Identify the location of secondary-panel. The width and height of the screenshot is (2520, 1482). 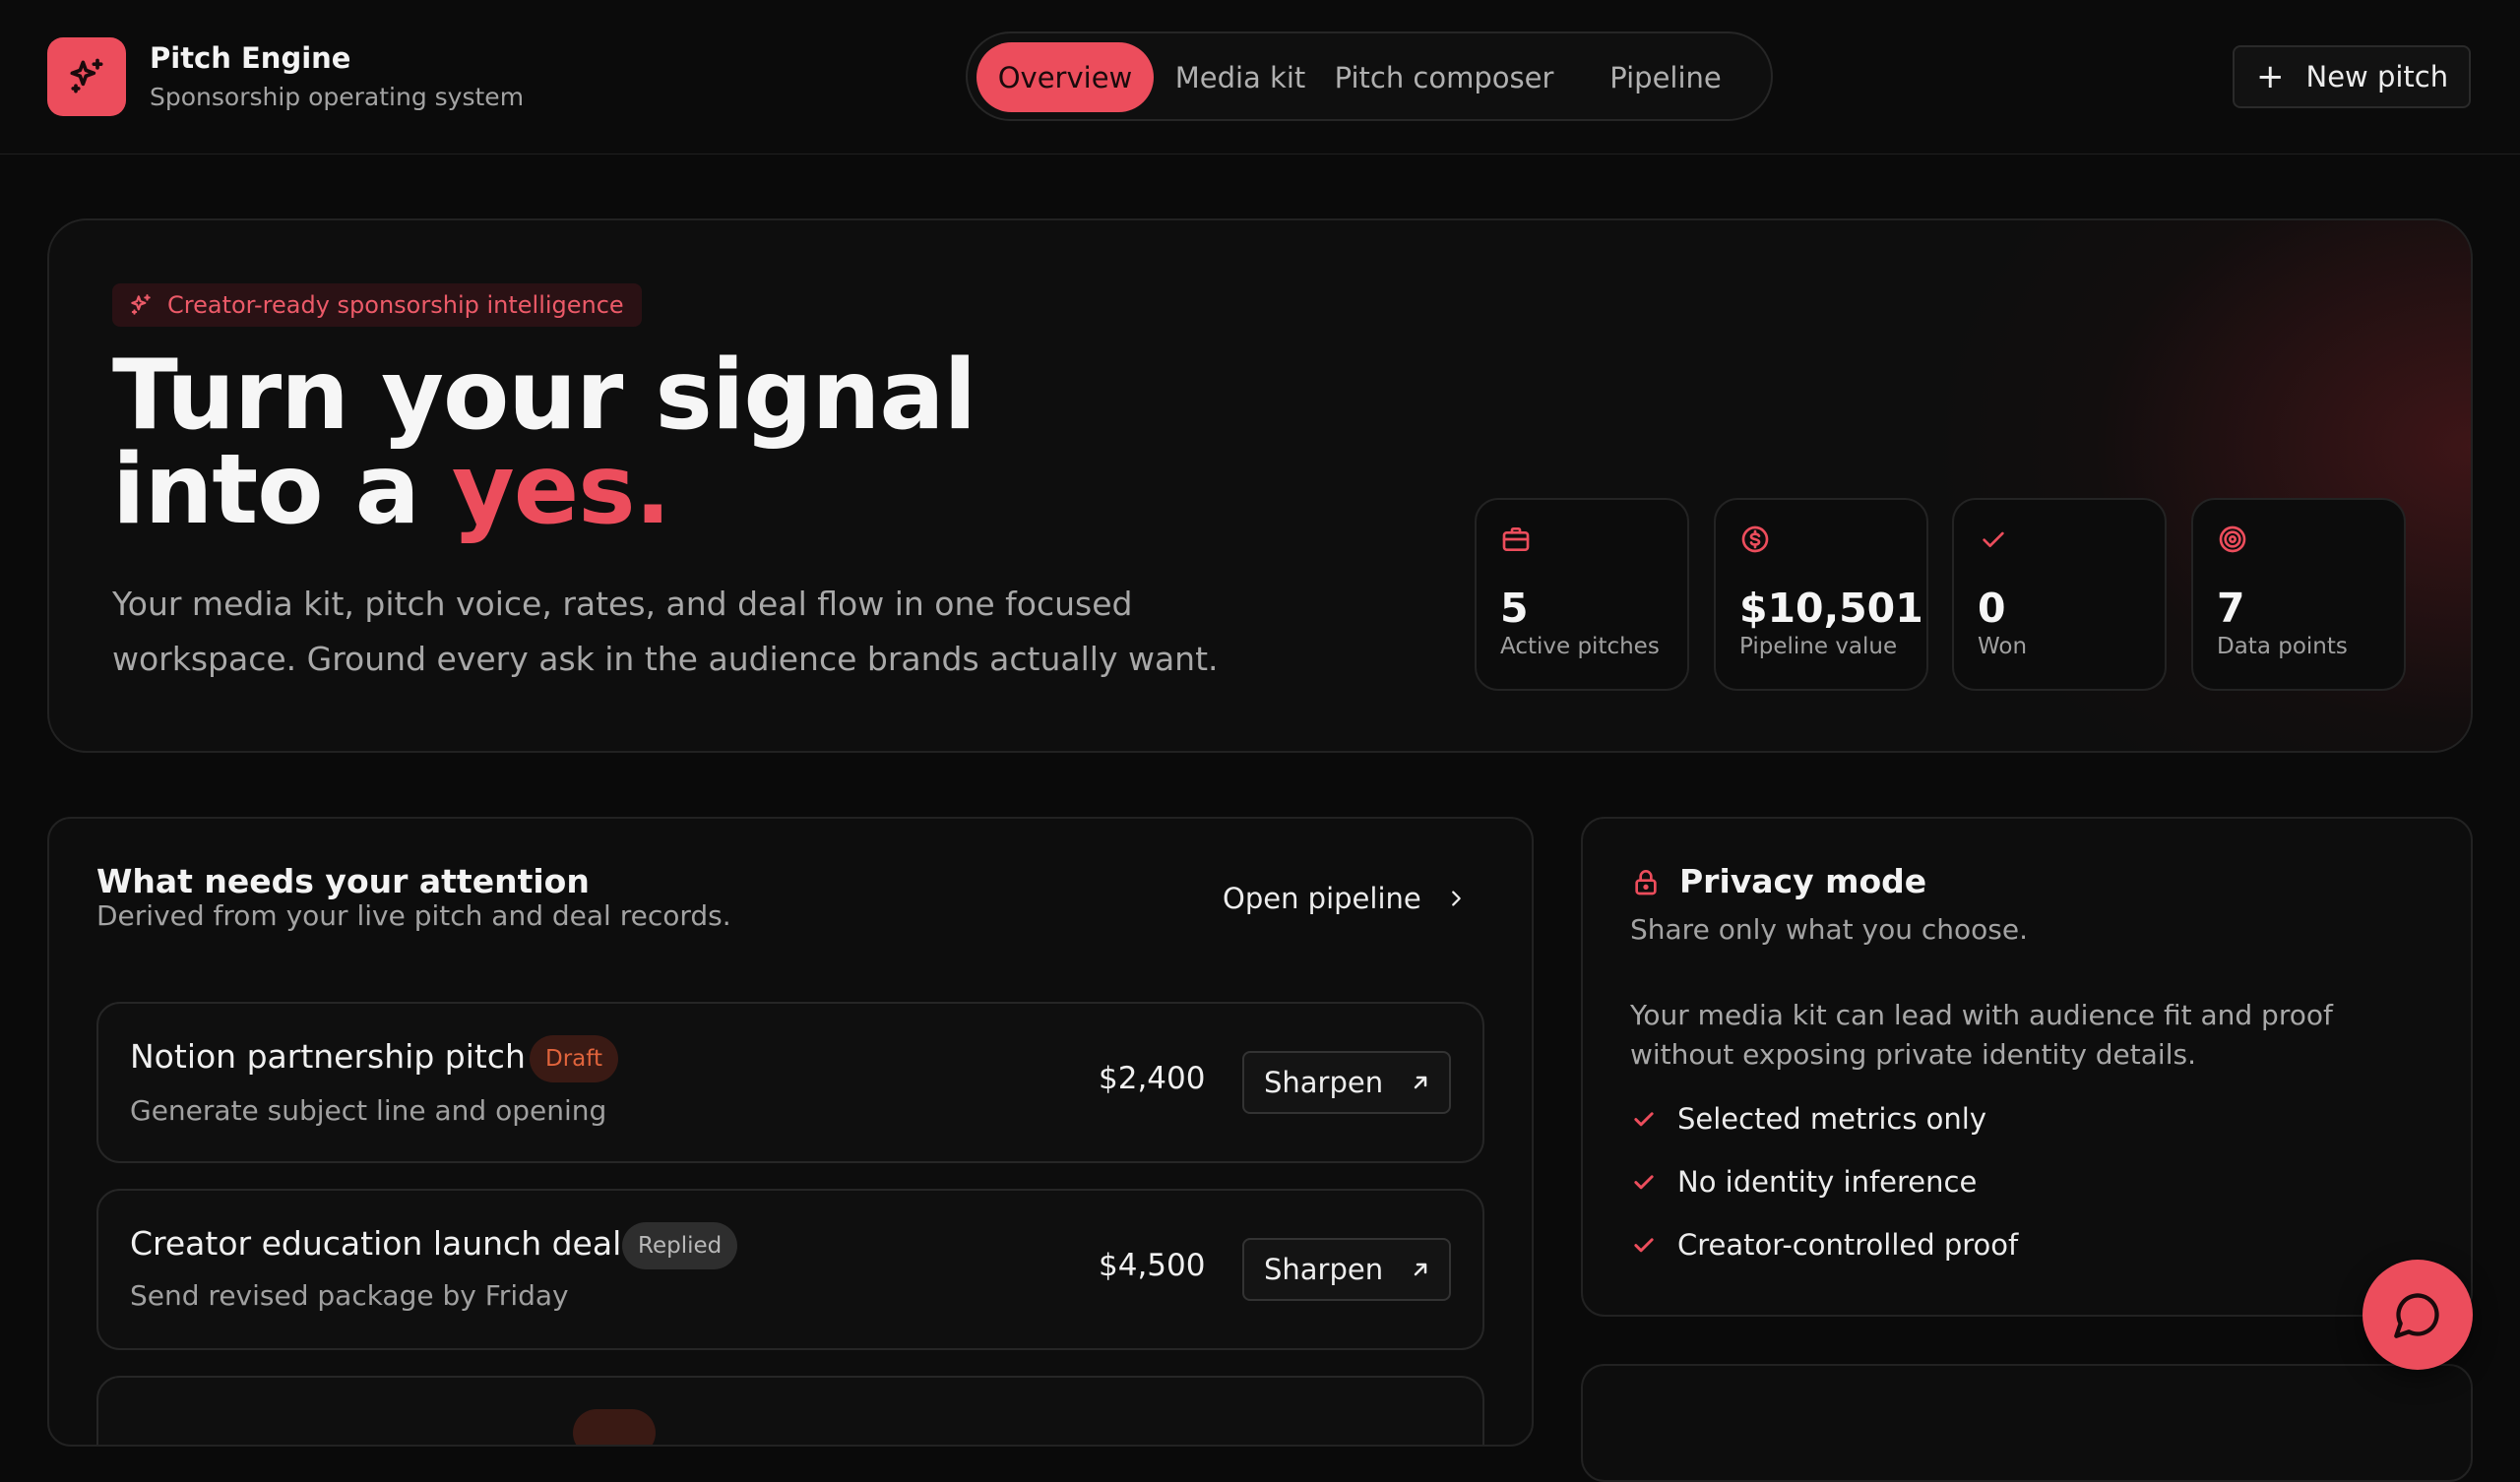
(2027, 1423).